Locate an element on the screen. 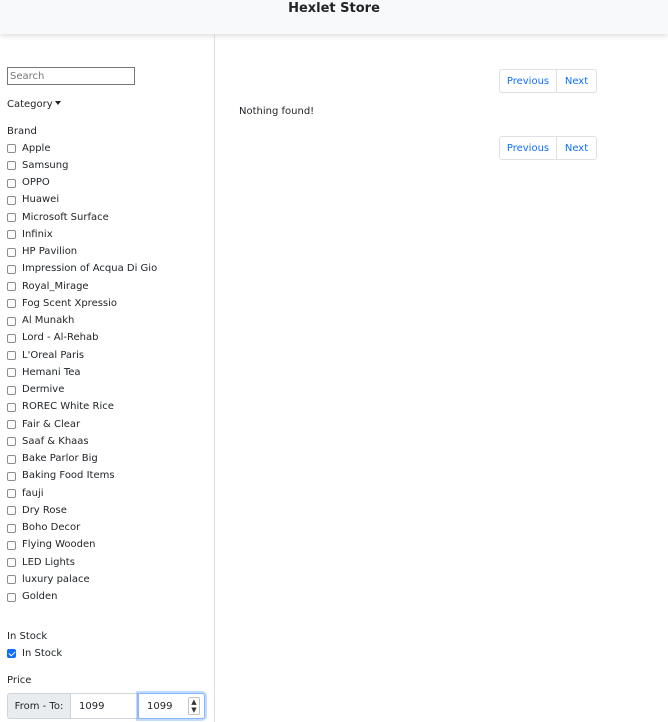 Image resolution: width=668 pixels, height=722 pixels. brand-option: Royal_Mirage is located at coordinates (82, 286).